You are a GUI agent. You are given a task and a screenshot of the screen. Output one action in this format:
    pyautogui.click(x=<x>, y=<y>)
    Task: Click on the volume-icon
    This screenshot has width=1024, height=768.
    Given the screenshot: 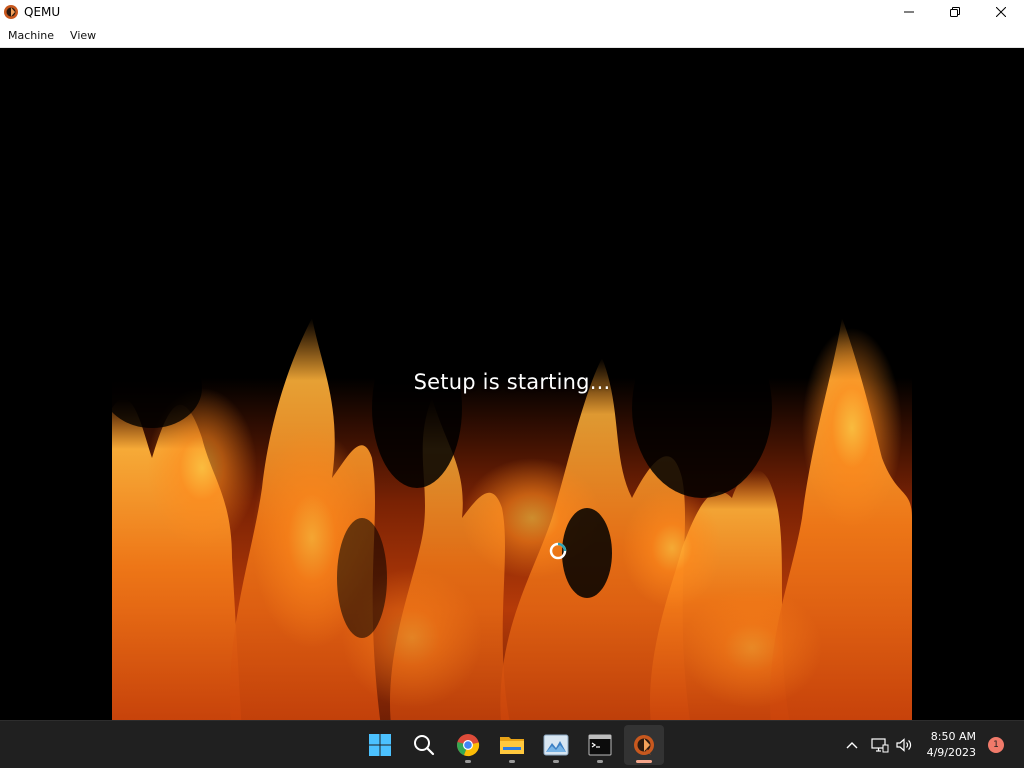 What is the action you would take?
    pyautogui.click(x=903, y=745)
    